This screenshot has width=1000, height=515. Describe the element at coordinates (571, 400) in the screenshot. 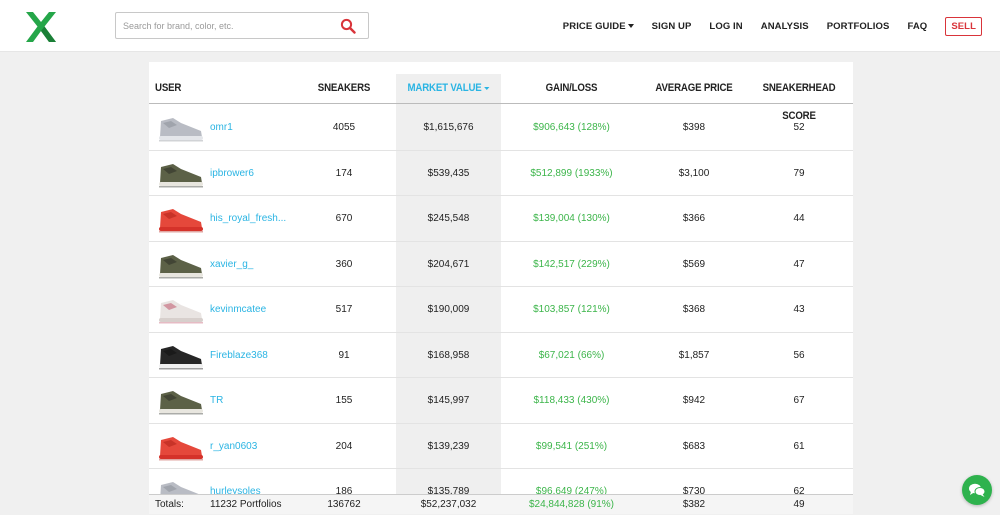

I see `gain-loss: $118,433 (430%)` at that location.